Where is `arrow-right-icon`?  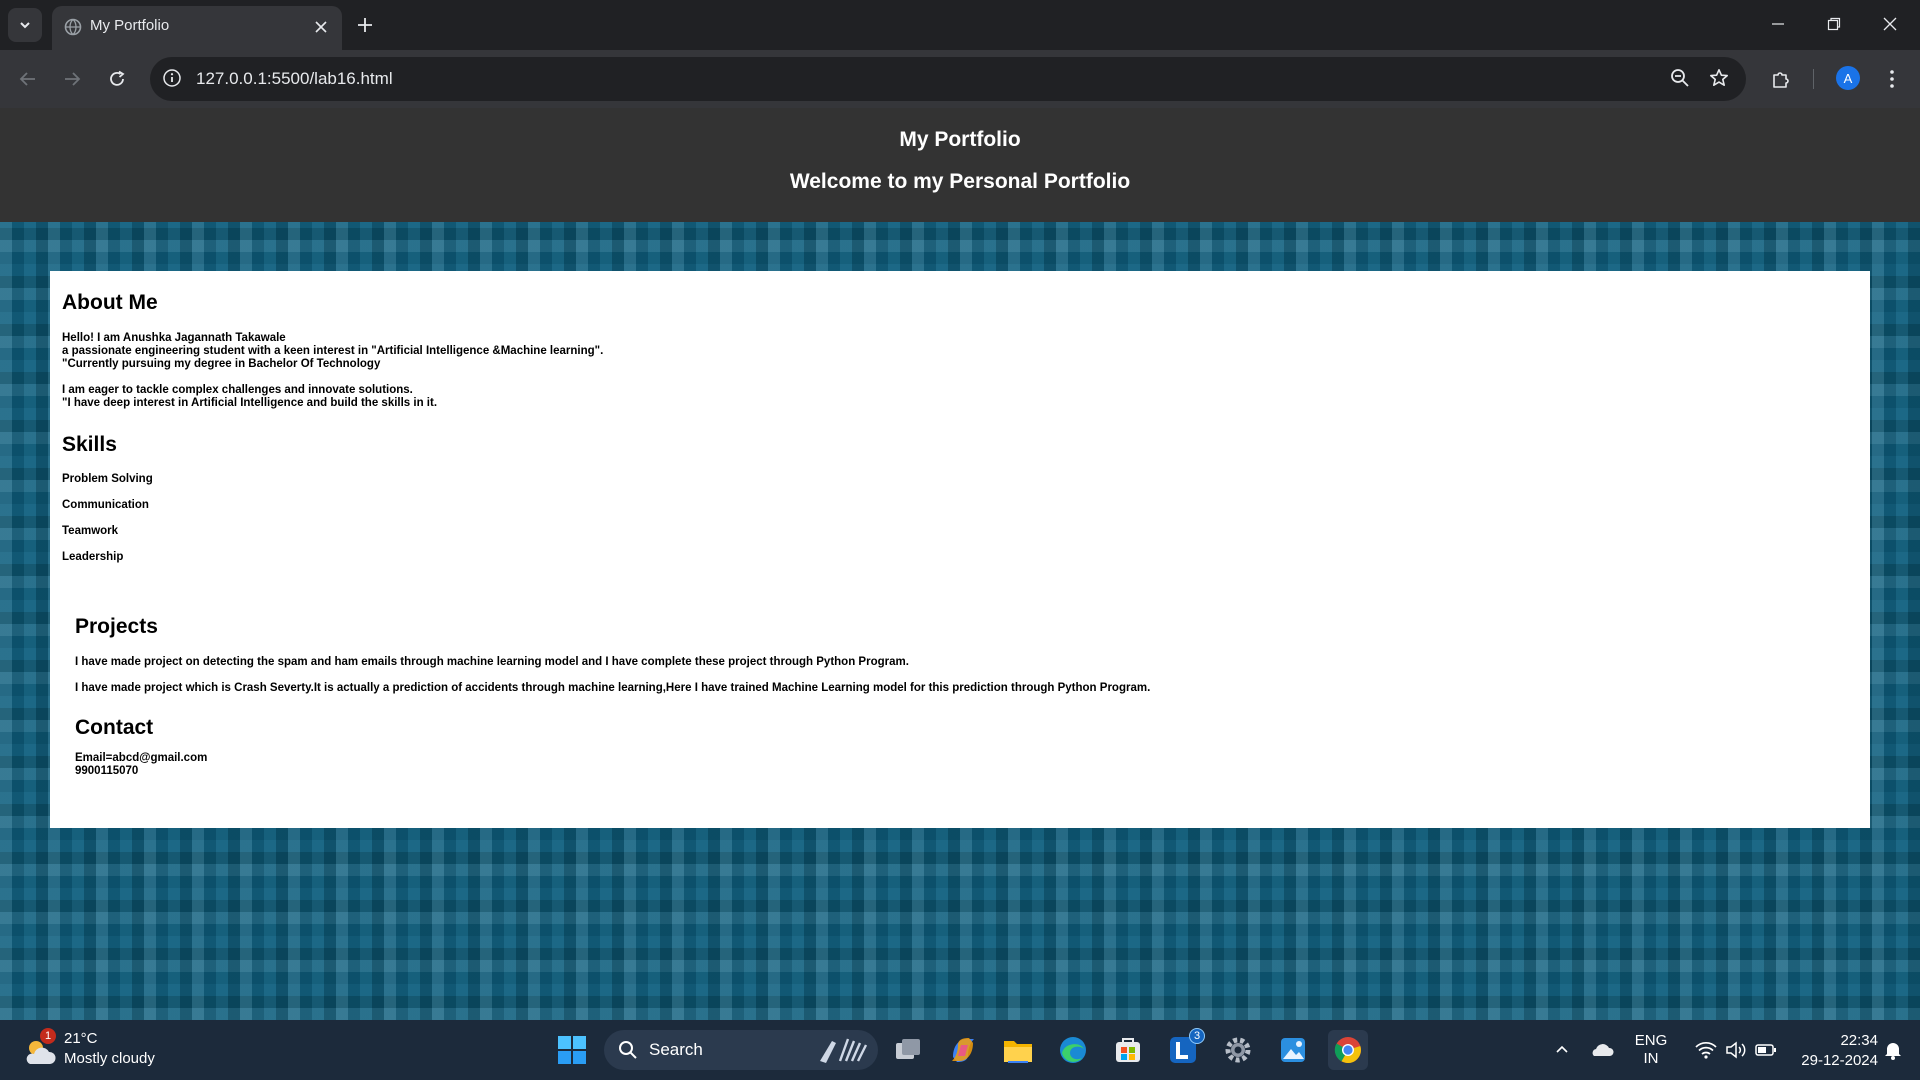 arrow-right-icon is located at coordinates (73, 79).